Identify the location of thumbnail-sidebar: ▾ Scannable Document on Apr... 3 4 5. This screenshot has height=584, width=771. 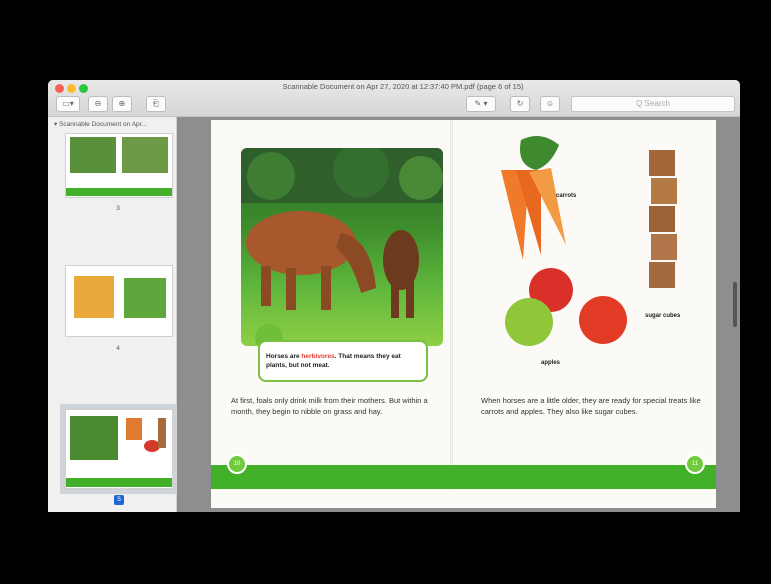
(112, 314).